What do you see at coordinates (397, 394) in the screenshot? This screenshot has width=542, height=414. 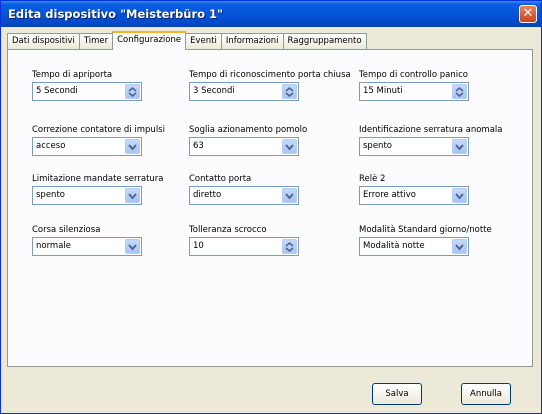 I see `save-button: Salva` at bounding box center [397, 394].